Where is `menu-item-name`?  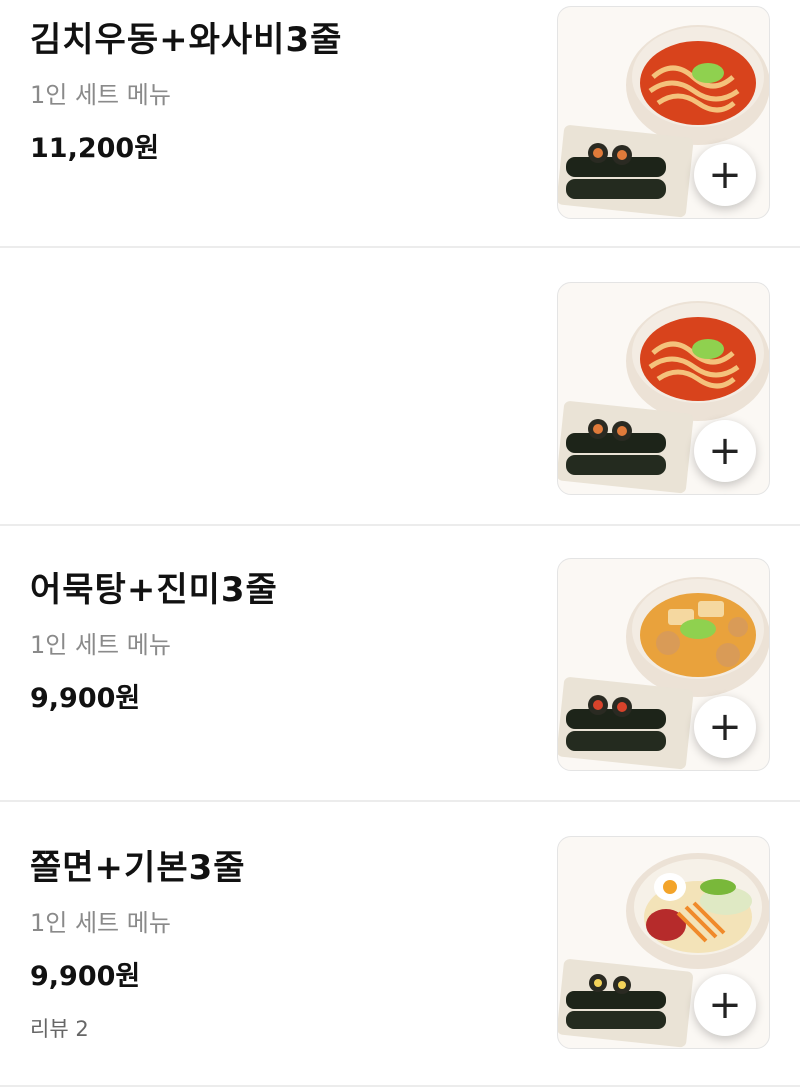
menu-item-name is located at coordinates (280, 316).